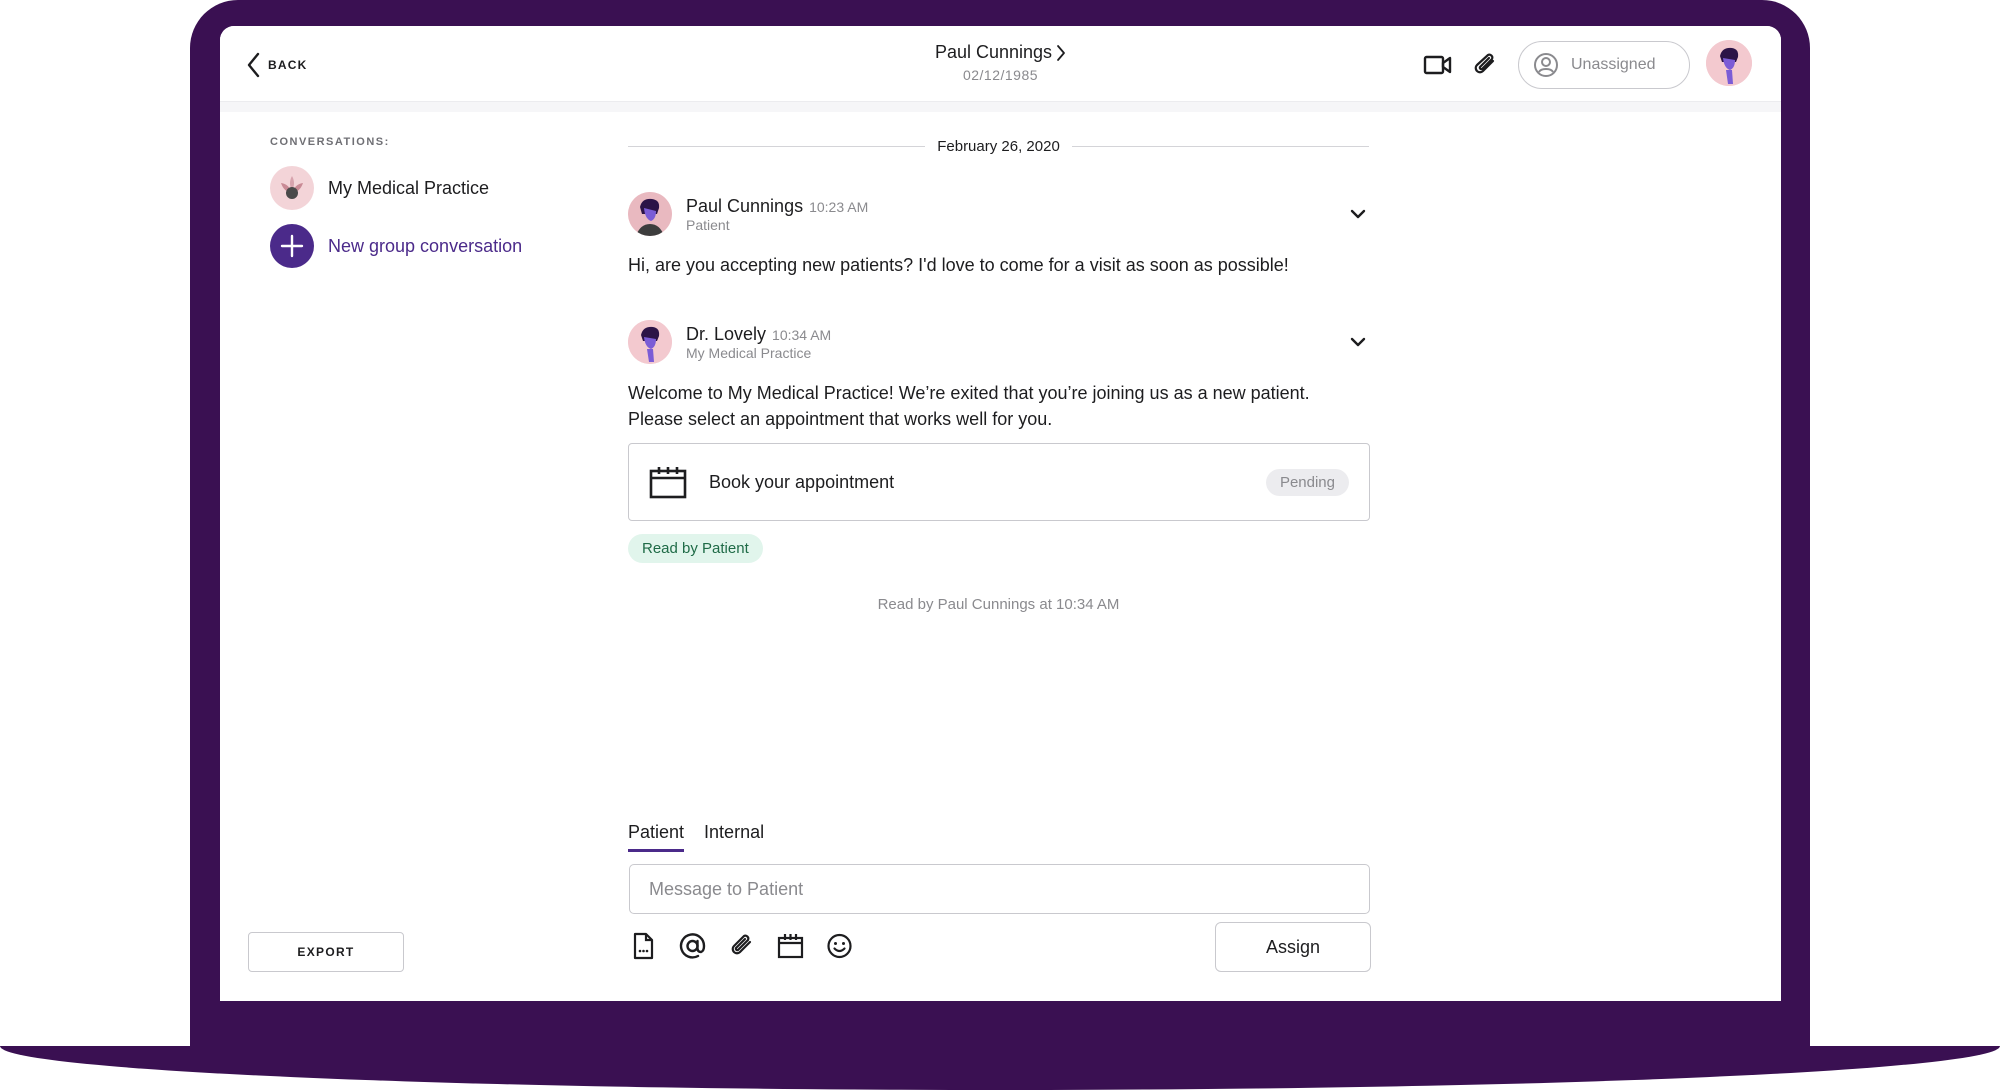 This screenshot has width=2000, height=1090. What do you see at coordinates (292, 246) in the screenshot?
I see `plus-icon` at bounding box center [292, 246].